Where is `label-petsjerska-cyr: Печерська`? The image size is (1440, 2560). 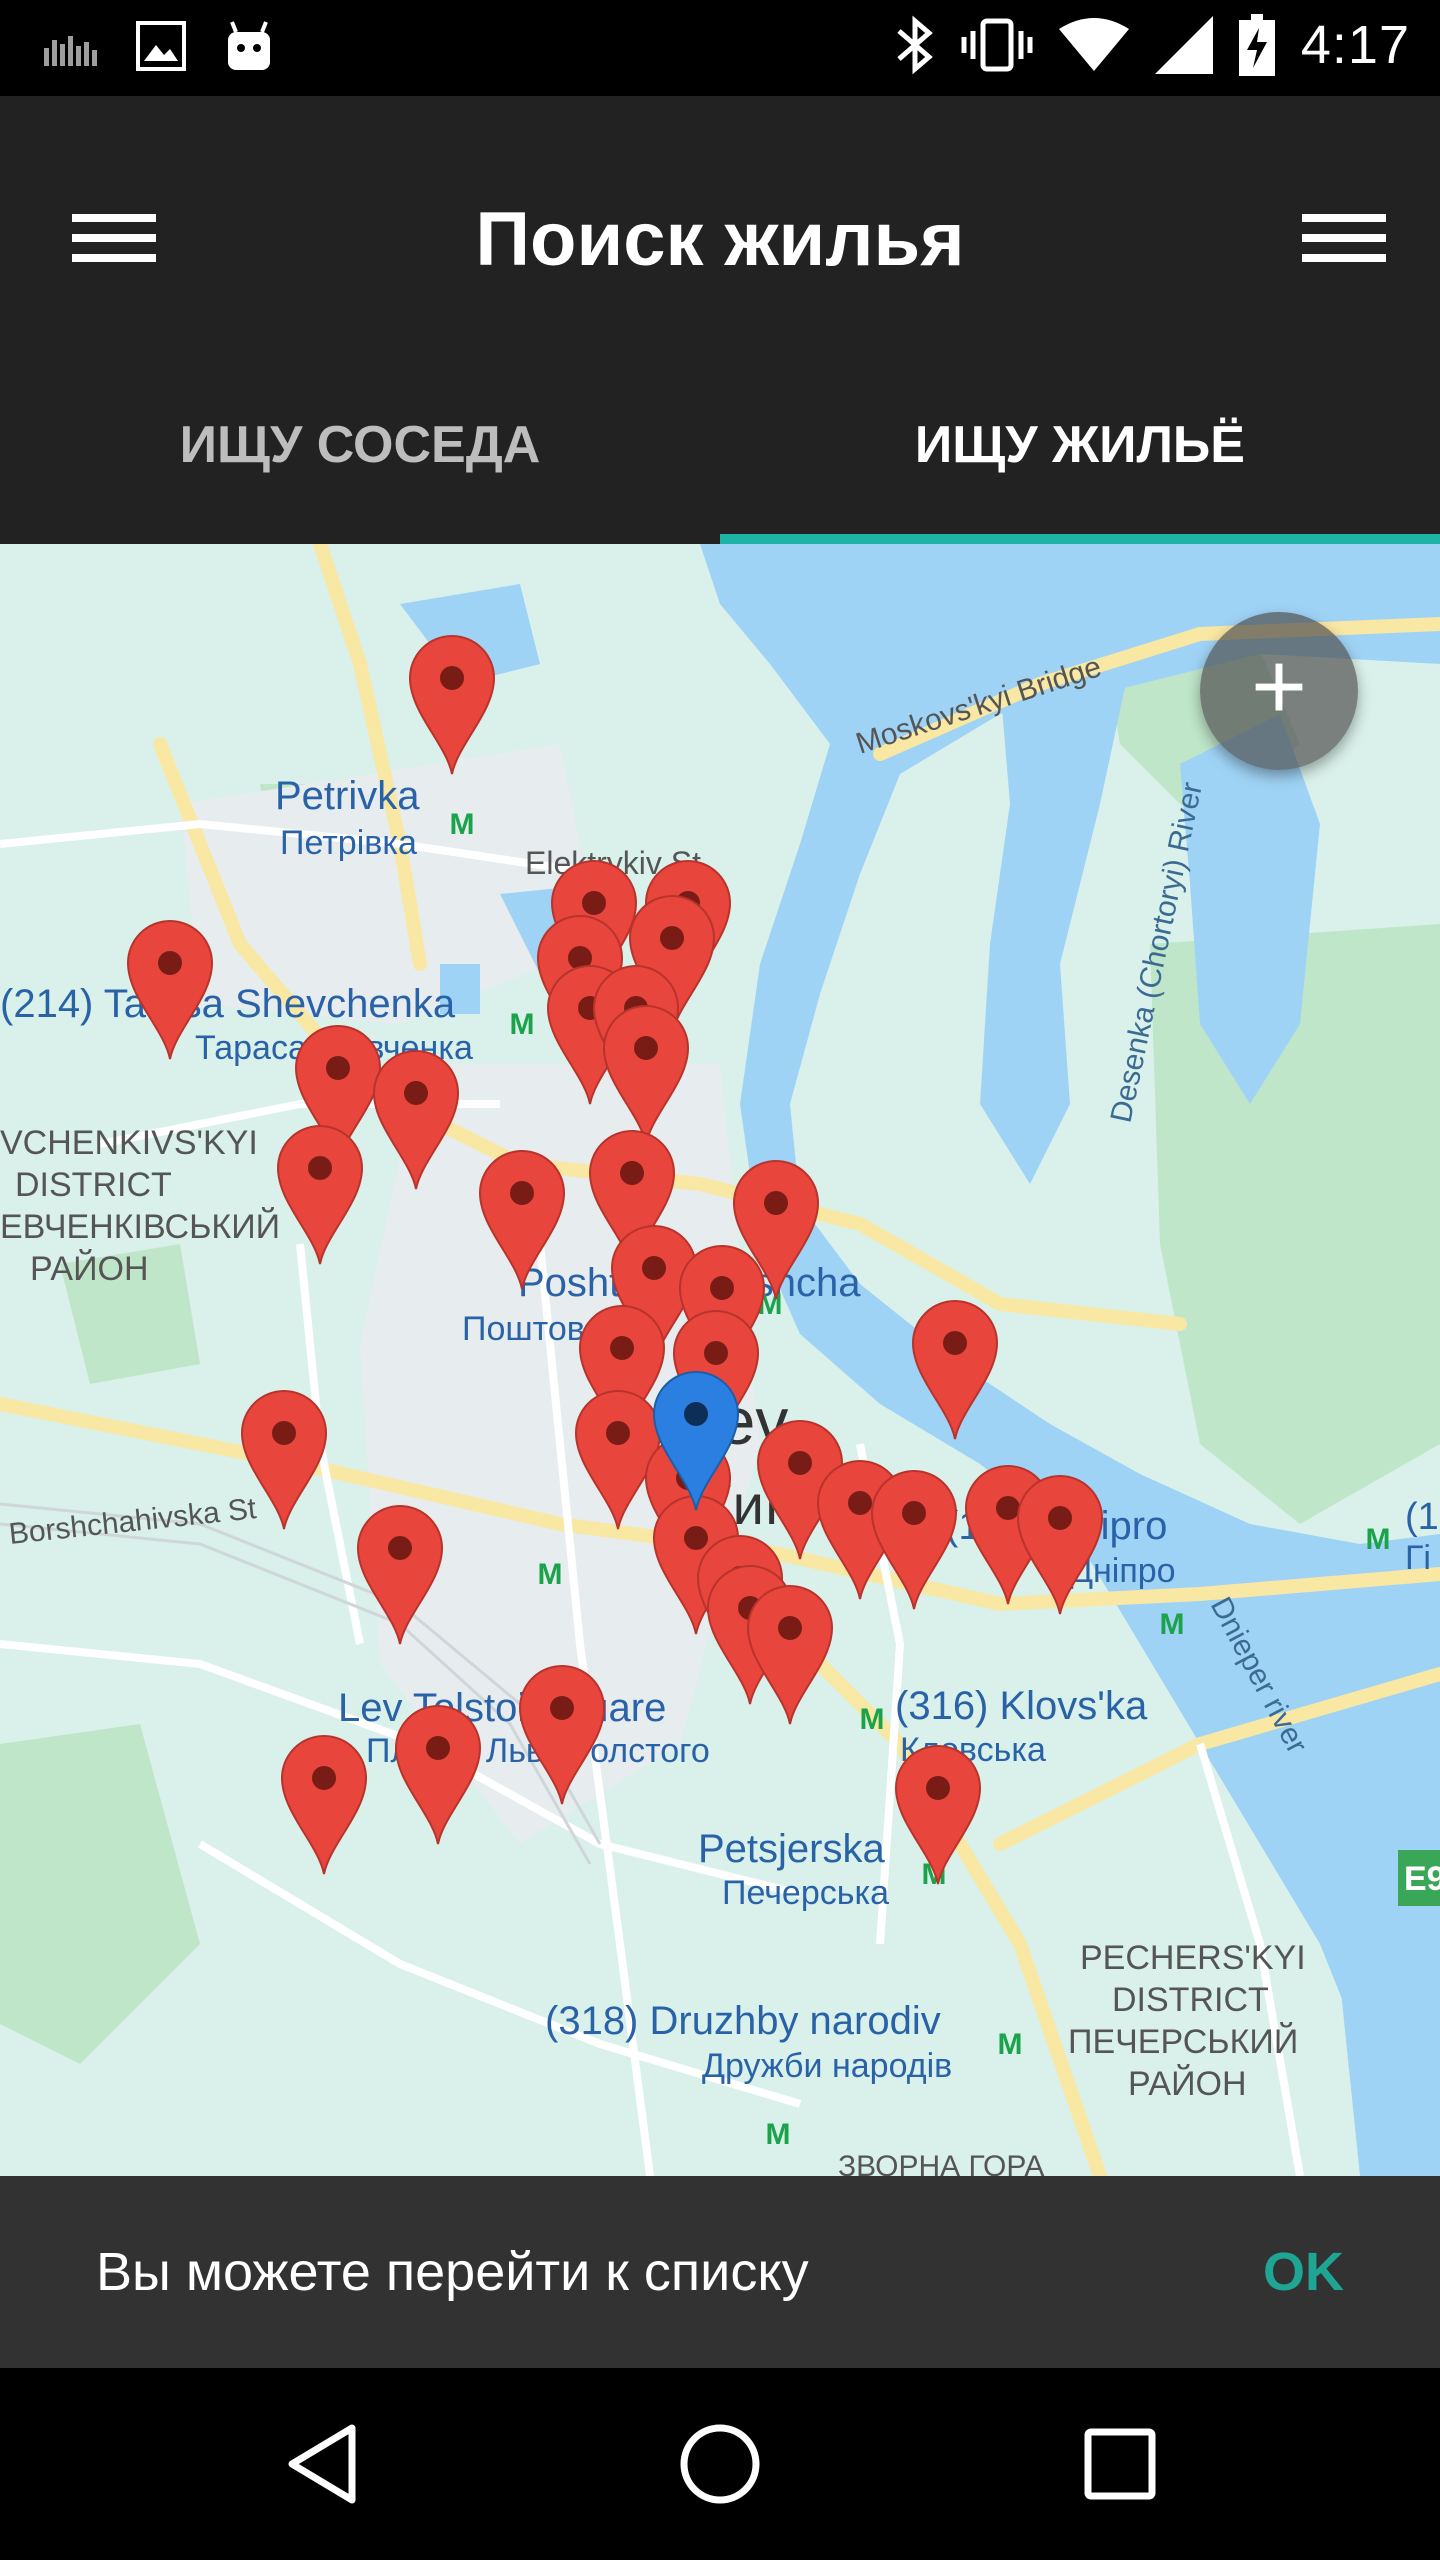 label-petsjerska-cyr: Печерська is located at coordinates (805, 1893).